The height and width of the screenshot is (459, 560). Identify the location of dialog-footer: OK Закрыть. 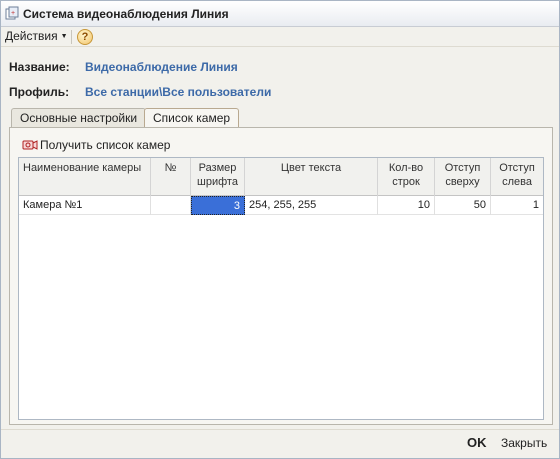
(280, 443).